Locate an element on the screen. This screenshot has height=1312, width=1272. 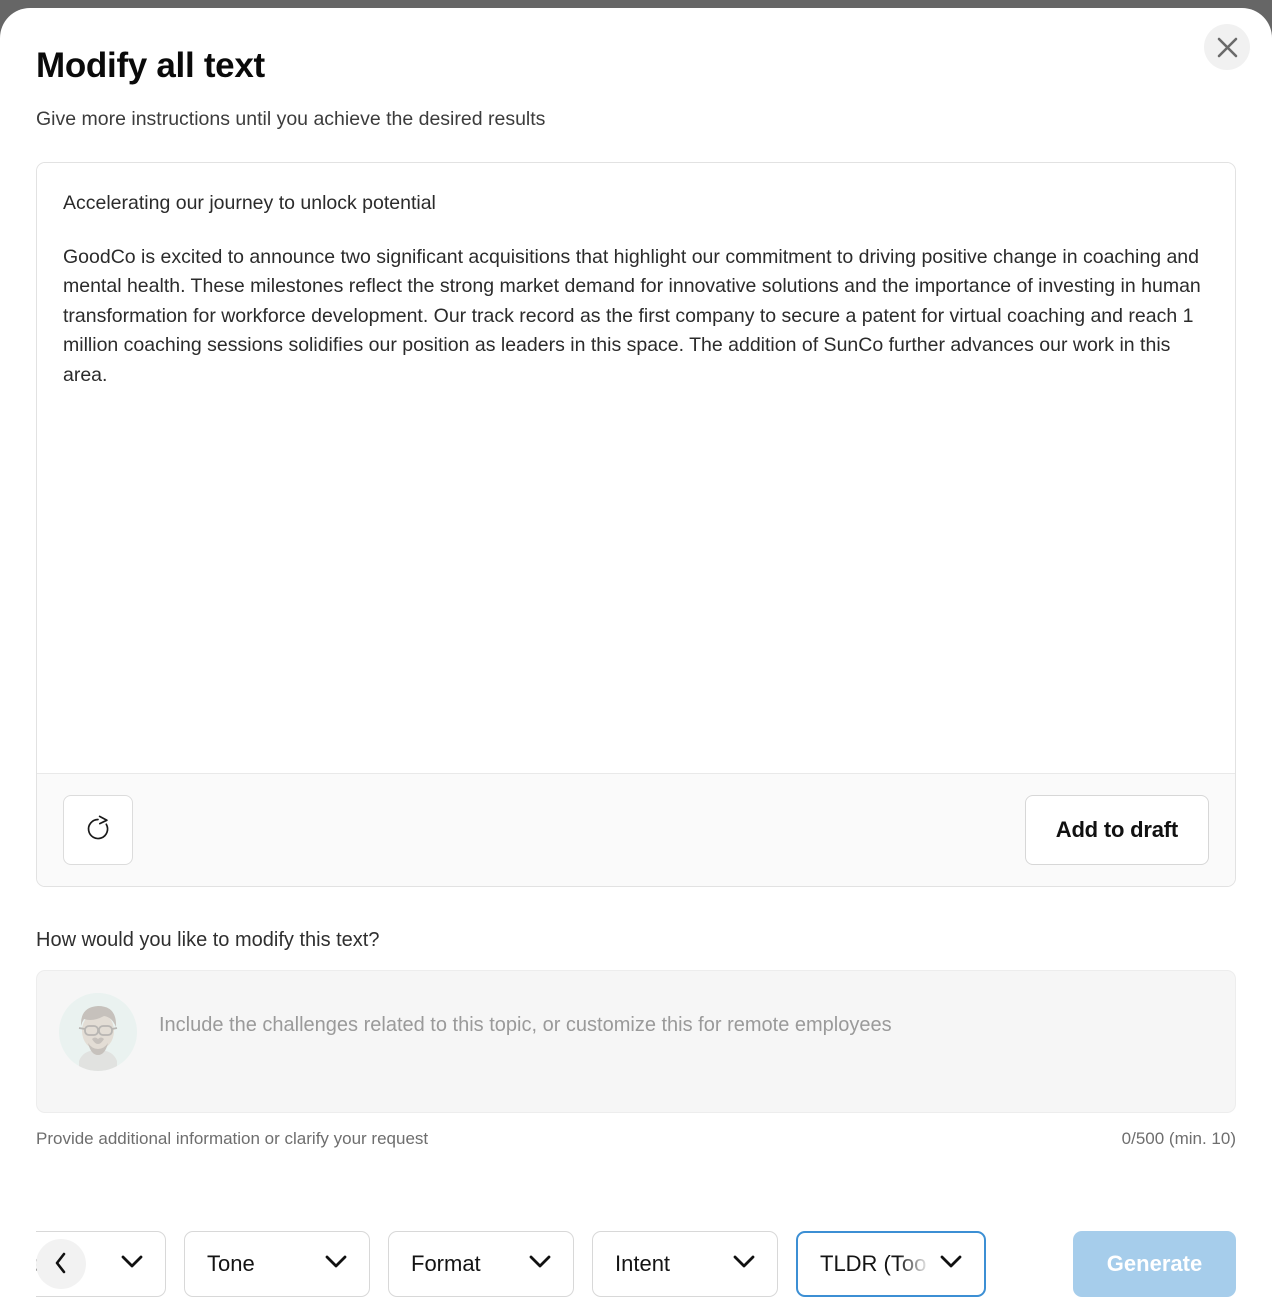
dropdown-tldr: TLDR (Too is located at coordinates (891, 1264).